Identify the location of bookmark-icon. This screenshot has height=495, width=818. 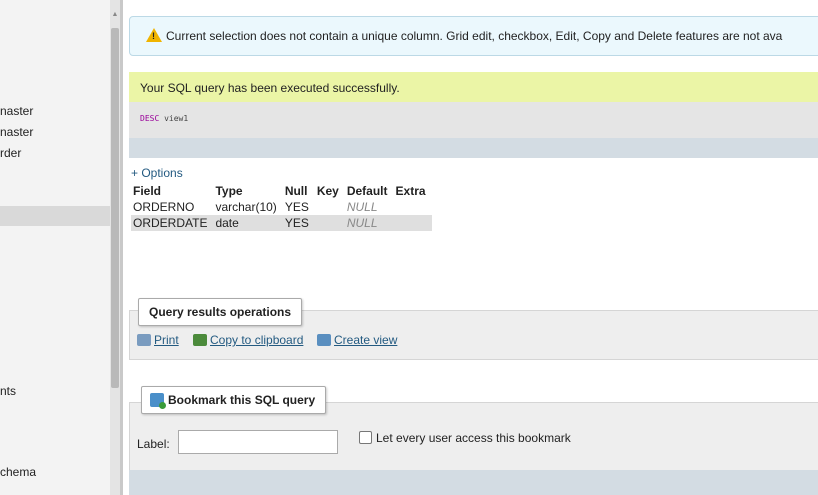
(158, 401).